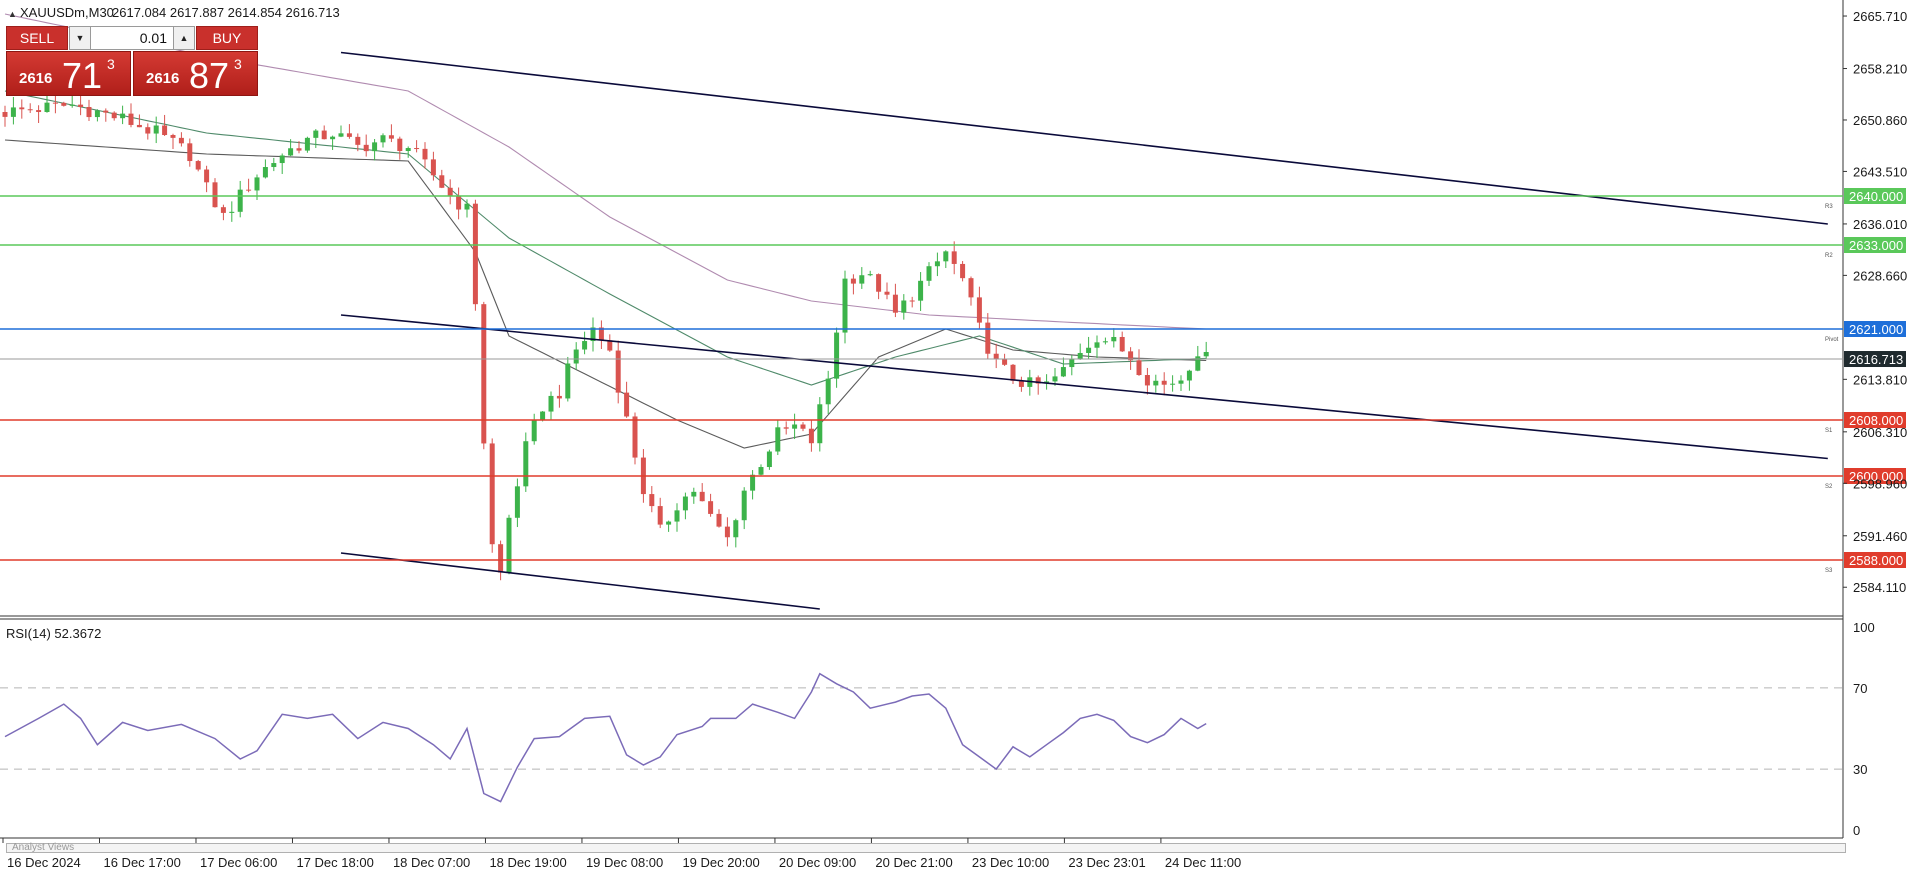 Image resolution: width=1916 pixels, height=874 pixels. Describe the element at coordinates (1203, 862) in the screenshot. I see `time-axis-label: 24 Dec 11:00` at that location.